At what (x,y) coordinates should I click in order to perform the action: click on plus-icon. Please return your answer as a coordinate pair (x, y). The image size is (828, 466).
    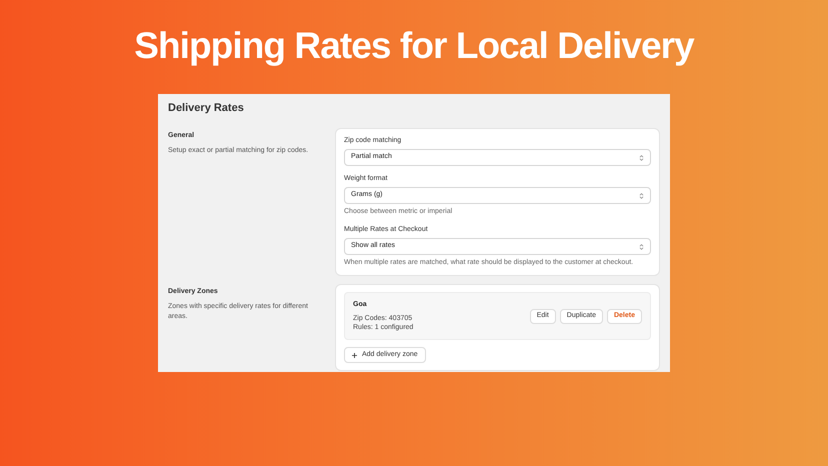
    Looking at the image, I should click on (354, 355).